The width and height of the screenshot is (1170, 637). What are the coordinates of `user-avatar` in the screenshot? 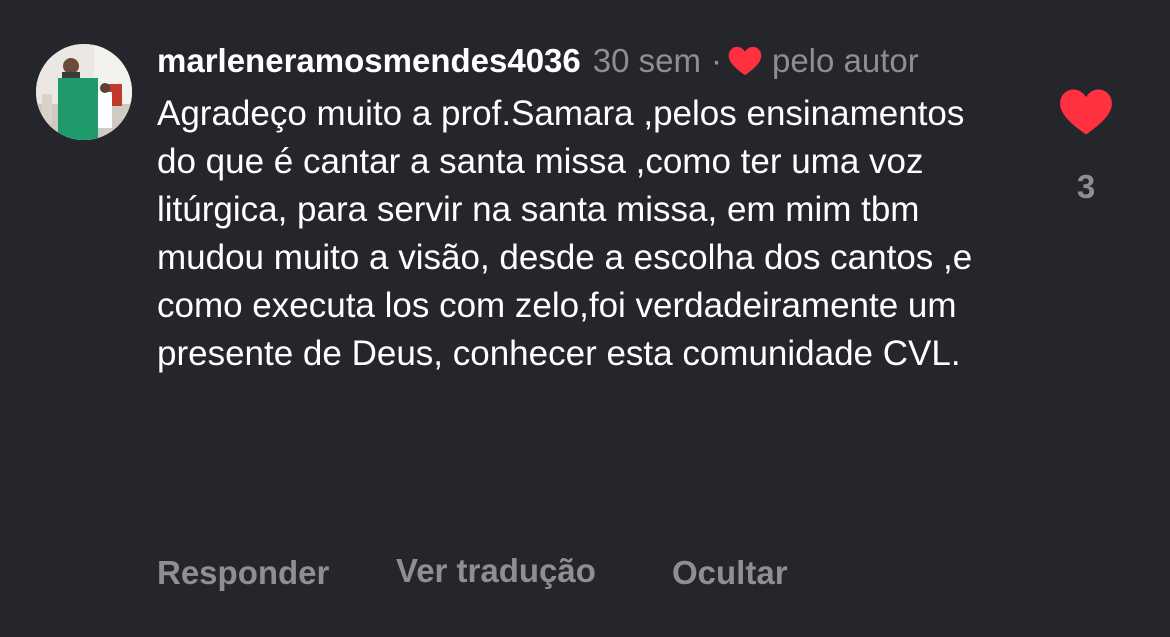 It's located at (84, 92).